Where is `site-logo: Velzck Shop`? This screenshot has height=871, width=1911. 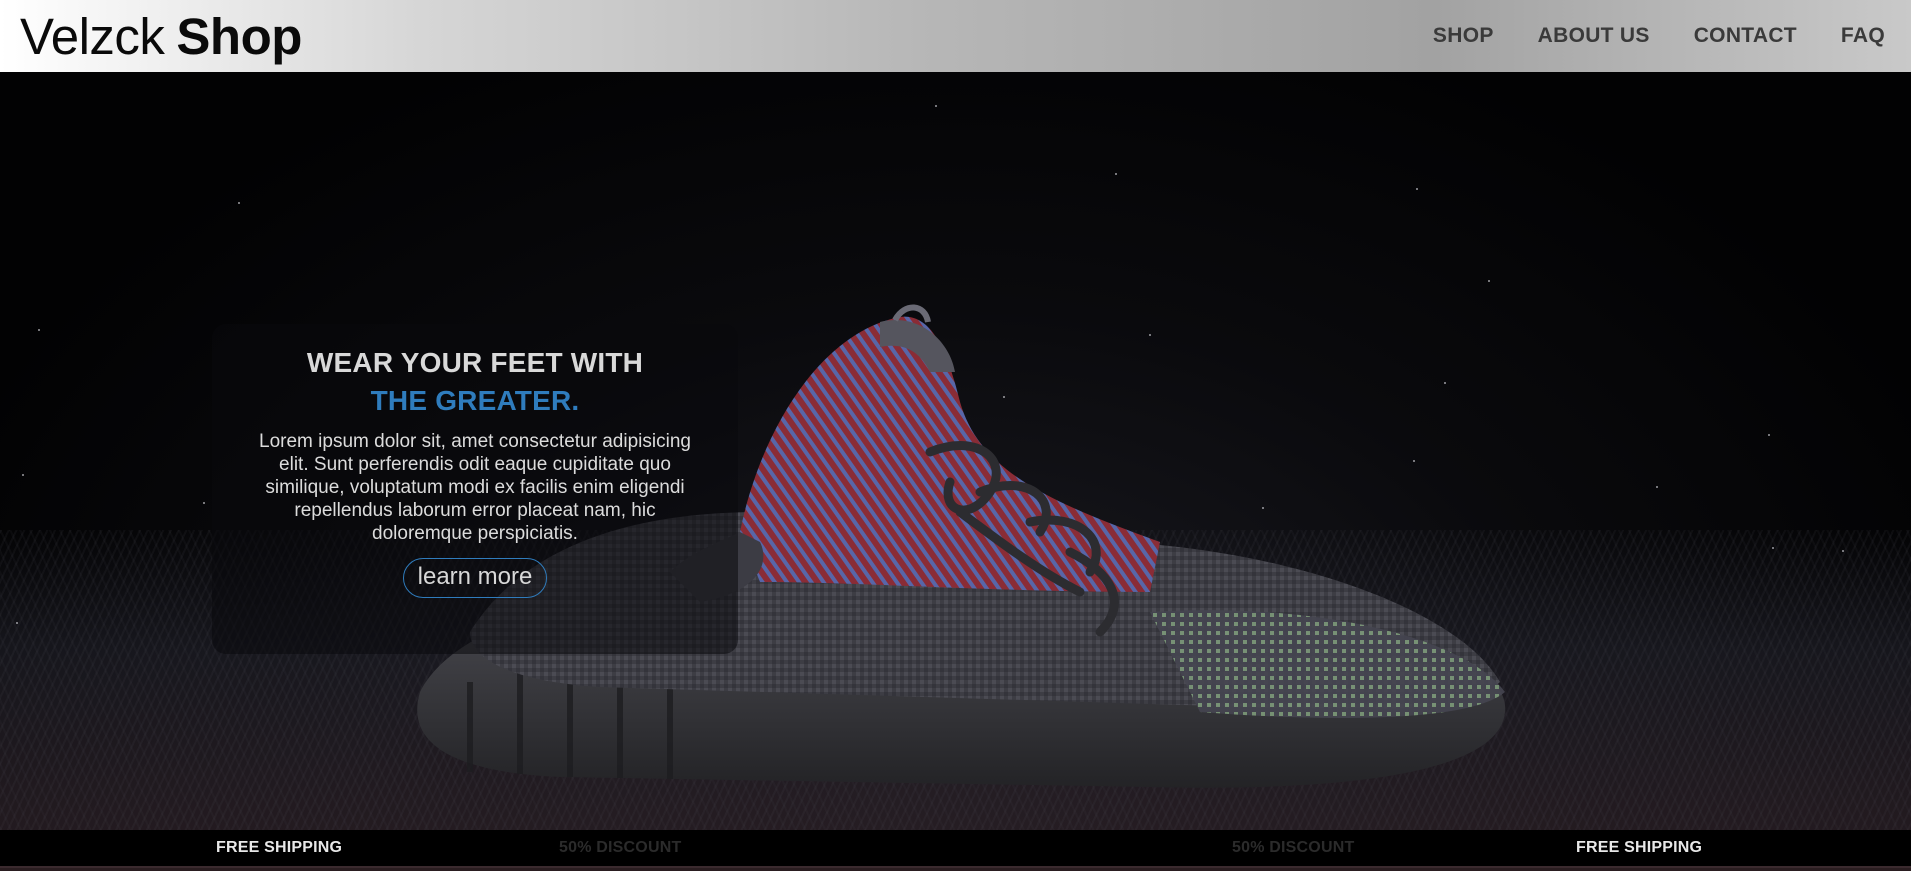 site-logo: Velzck Shop is located at coordinates (161, 36).